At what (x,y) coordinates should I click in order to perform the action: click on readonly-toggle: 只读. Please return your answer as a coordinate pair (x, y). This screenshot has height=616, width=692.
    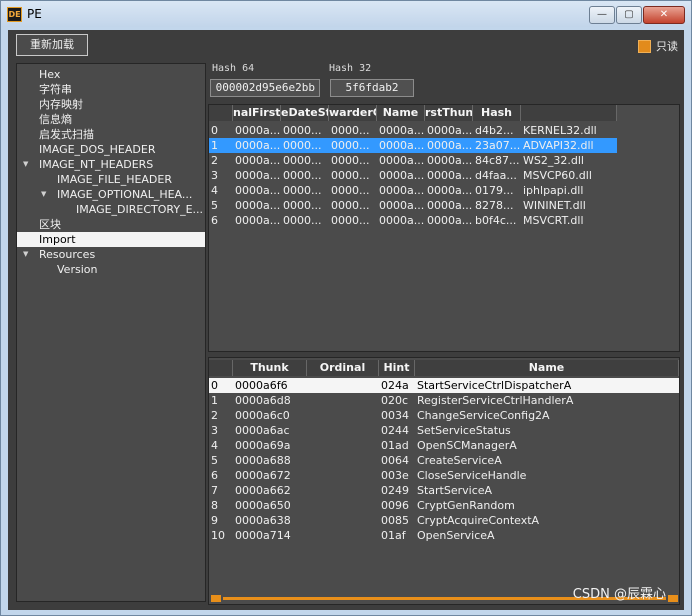
    Looking at the image, I should click on (658, 46).